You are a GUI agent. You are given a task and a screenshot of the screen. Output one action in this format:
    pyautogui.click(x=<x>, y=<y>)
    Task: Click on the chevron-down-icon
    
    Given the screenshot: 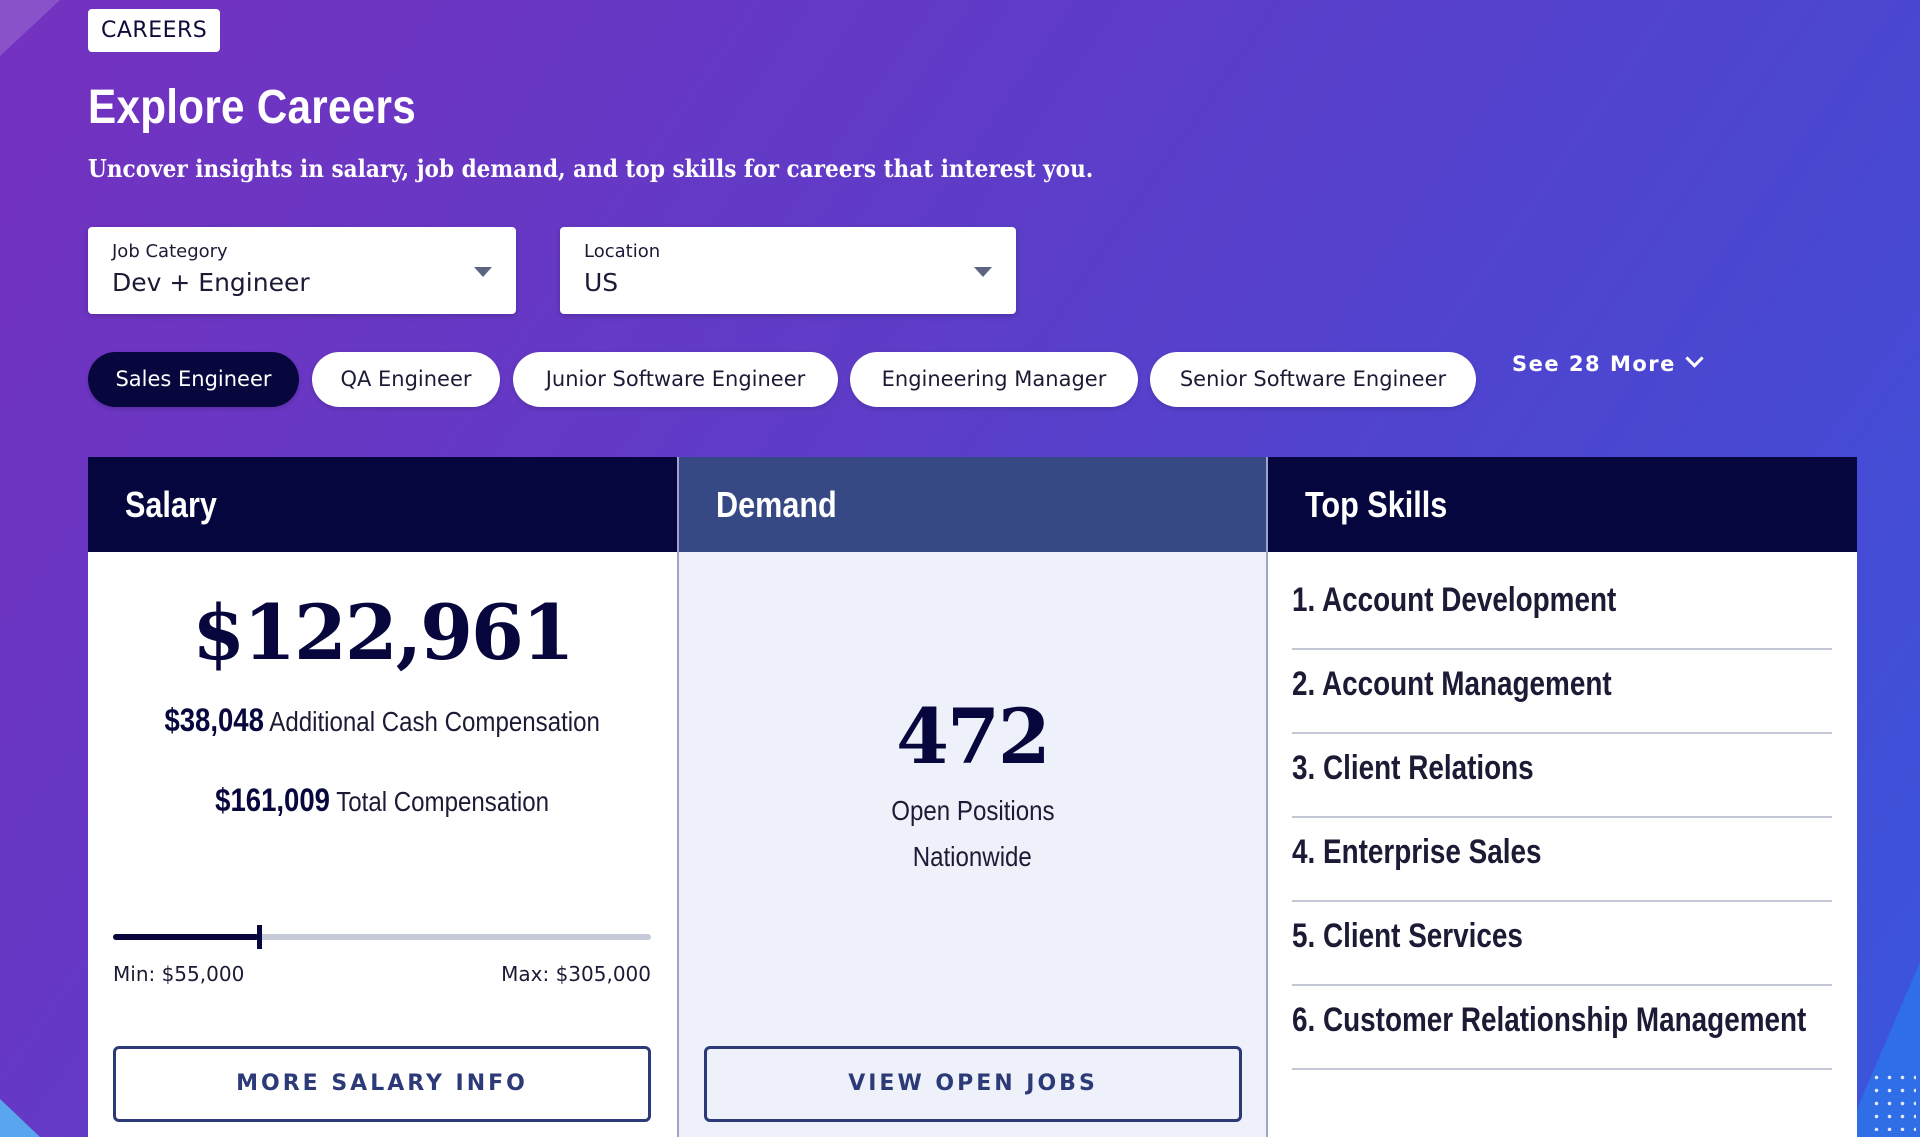 What is the action you would take?
    pyautogui.click(x=1694, y=358)
    